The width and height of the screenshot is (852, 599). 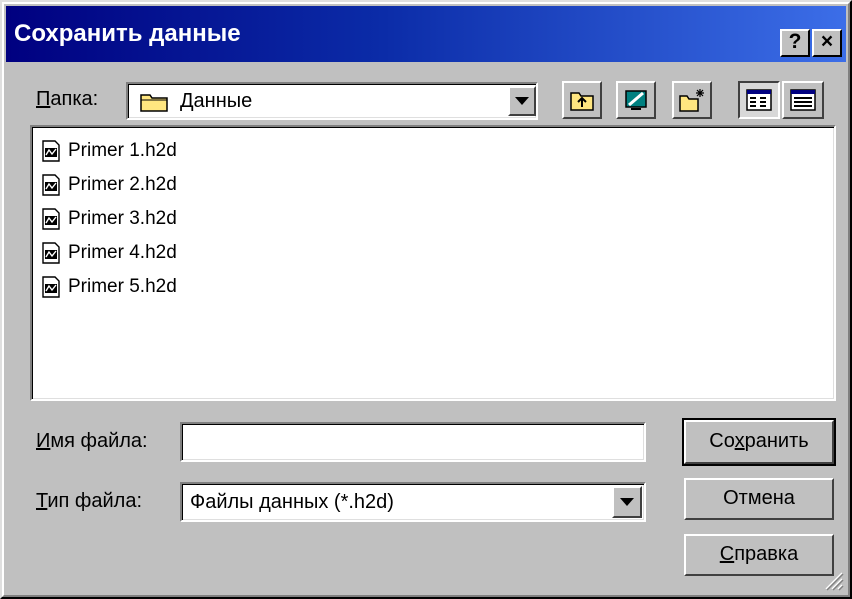 What do you see at coordinates (122, 218) in the screenshot?
I see `file-name: Primer 3.h2d` at bounding box center [122, 218].